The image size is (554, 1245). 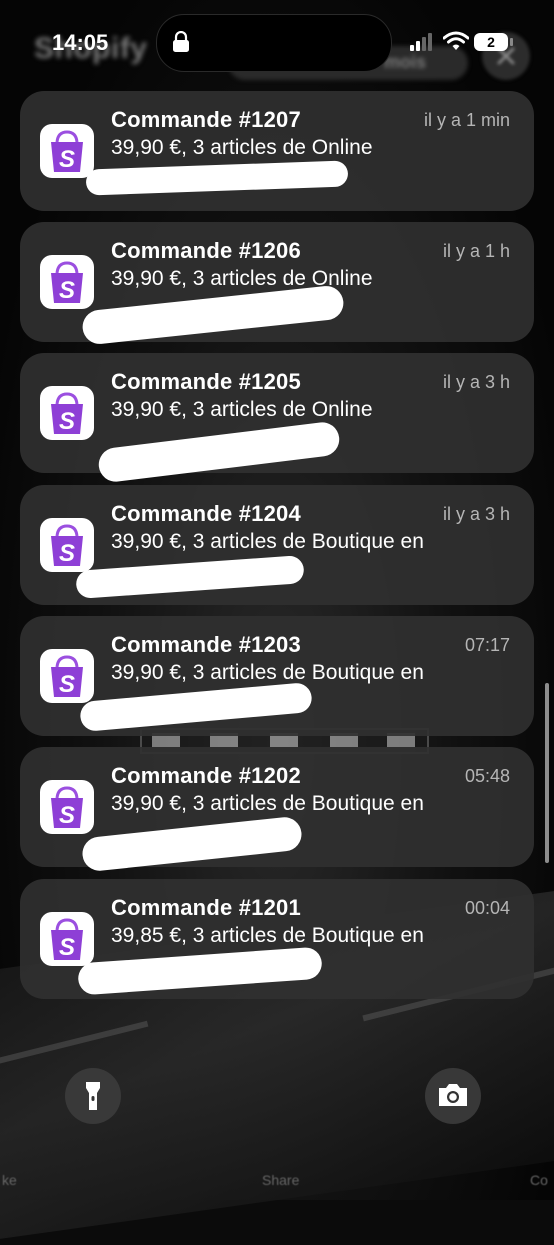 What do you see at coordinates (274, 43) in the screenshot?
I see `dynamic-island` at bounding box center [274, 43].